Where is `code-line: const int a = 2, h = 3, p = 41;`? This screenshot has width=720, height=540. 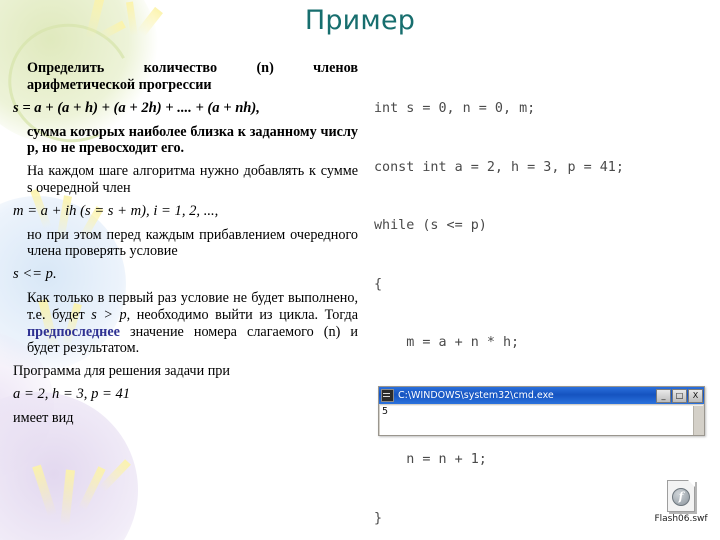
code-line: const int a = 2, h = 3, p = 41; is located at coordinates (499, 167).